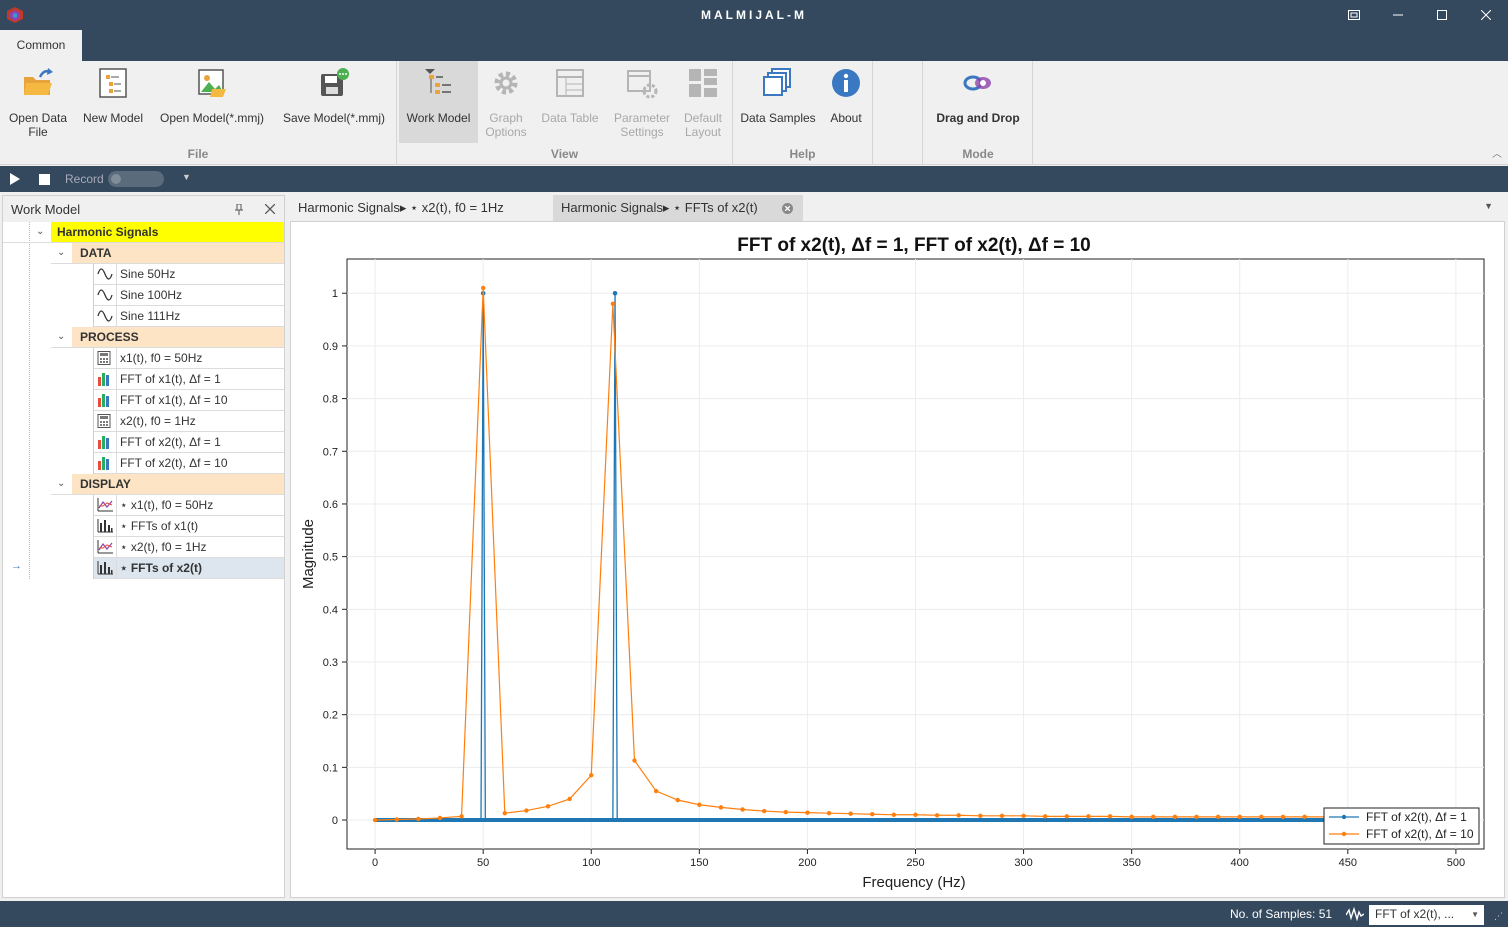  Describe the element at coordinates (703, 102) in the screenshot. I see `default-layout-button: Default Layout` at that location.